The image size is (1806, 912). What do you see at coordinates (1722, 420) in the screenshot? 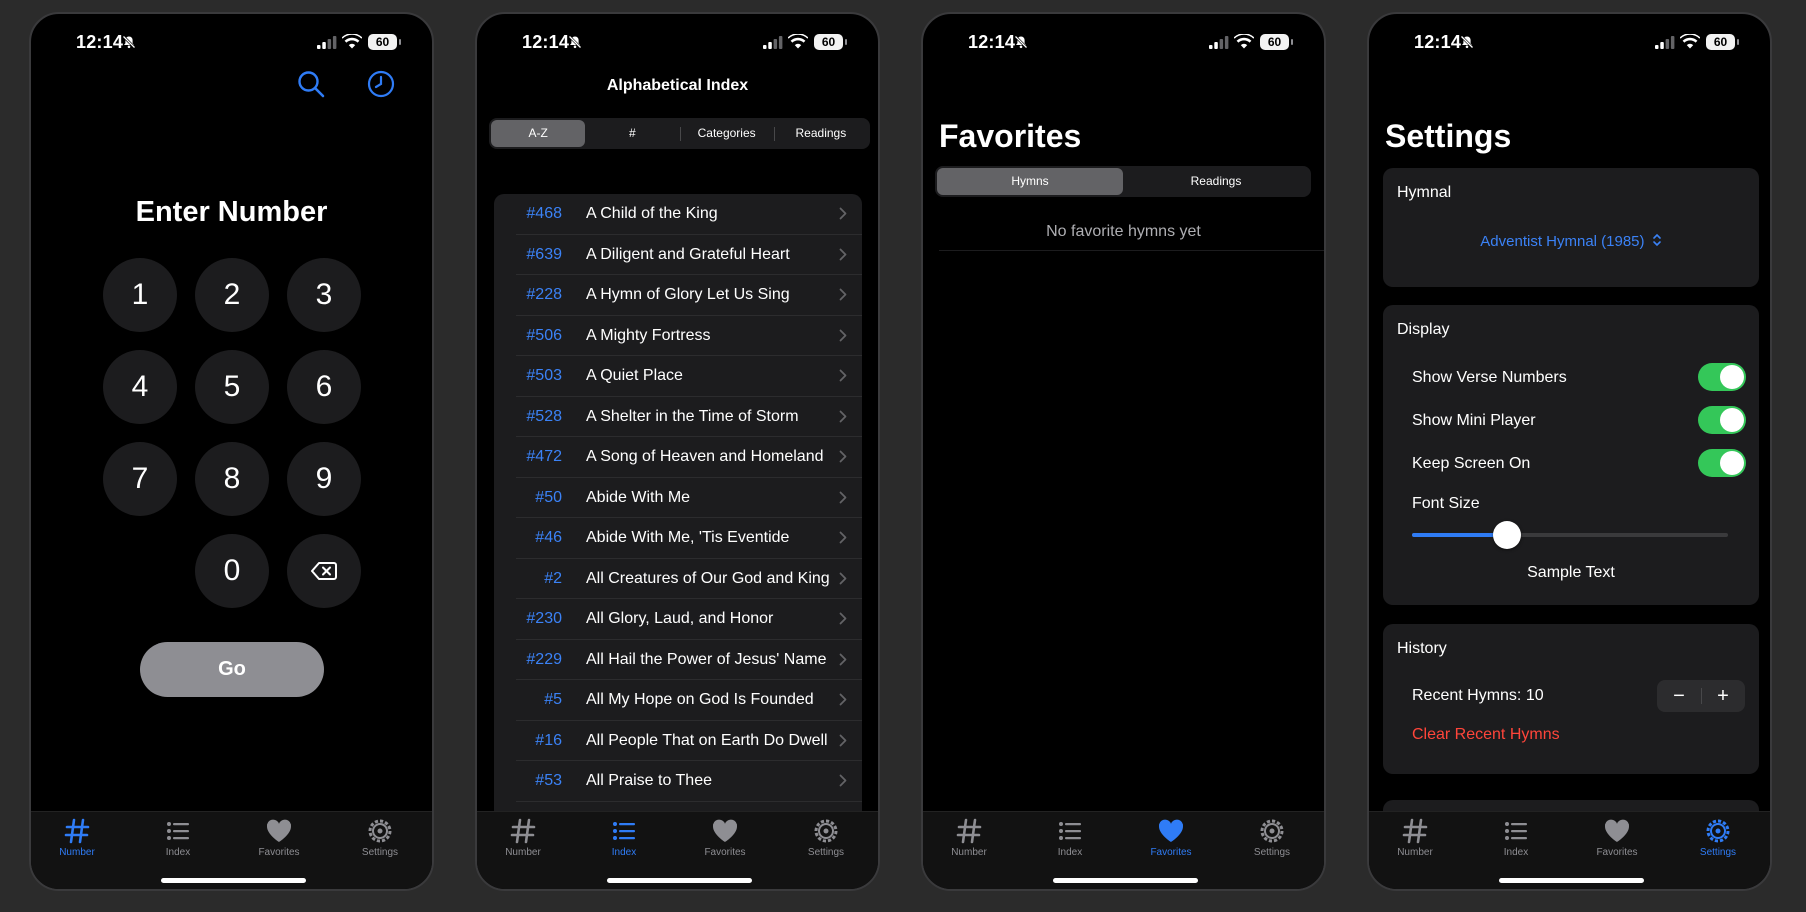
I see `show-mini-player-toggle` at bounding box center [1722, 420].